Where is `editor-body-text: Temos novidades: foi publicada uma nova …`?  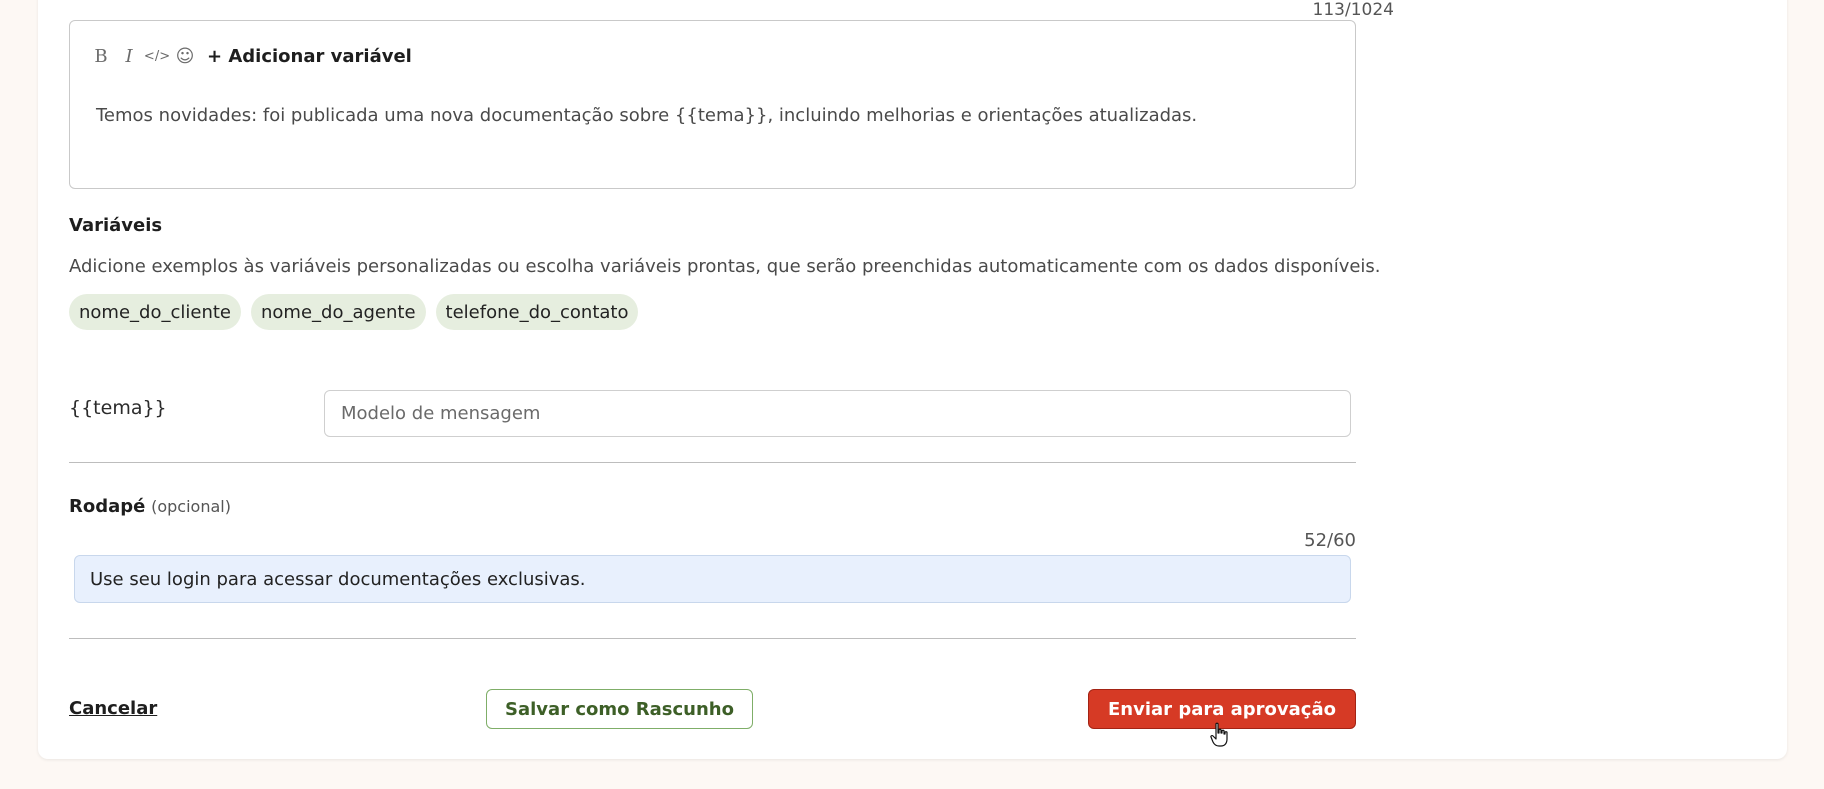 editor-body-text: Temos novidades: foi publicada uma nova … is located at coordinates (646, 115).